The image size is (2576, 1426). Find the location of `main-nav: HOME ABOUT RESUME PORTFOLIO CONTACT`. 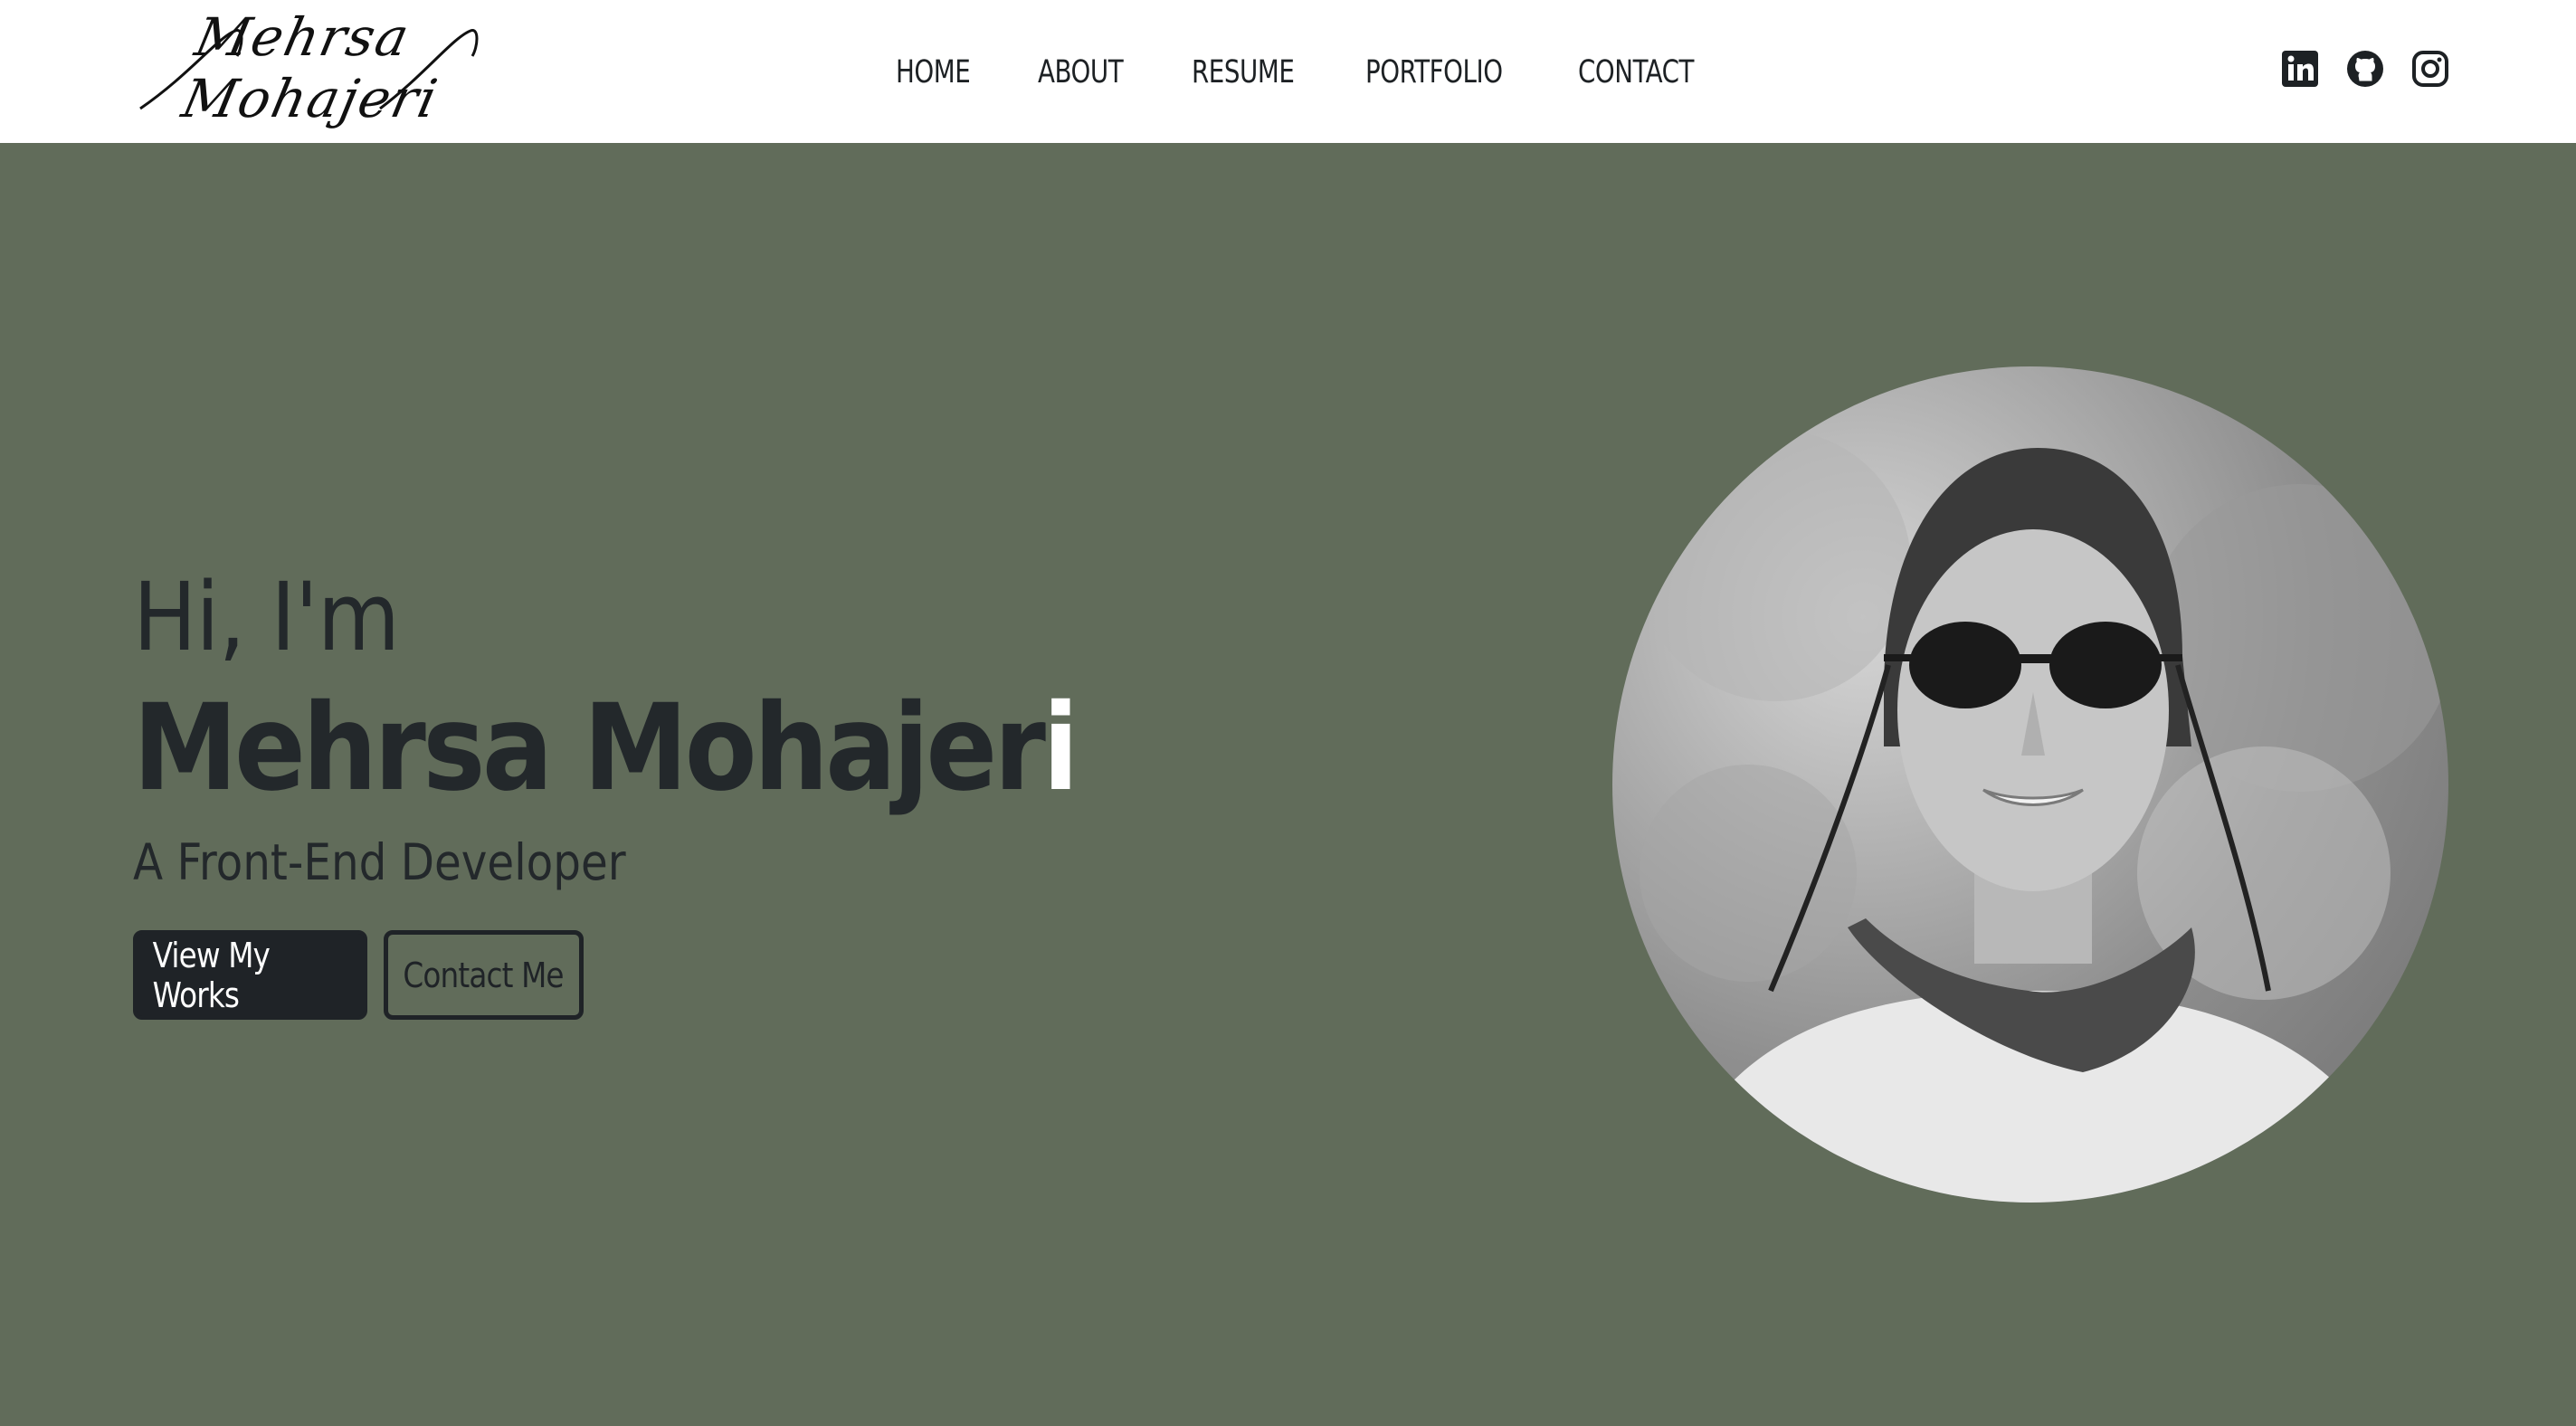

main-nav: HOME ABOUT RESUME PORTFOLIO CONTACT is located at coordinates (1331, 72).